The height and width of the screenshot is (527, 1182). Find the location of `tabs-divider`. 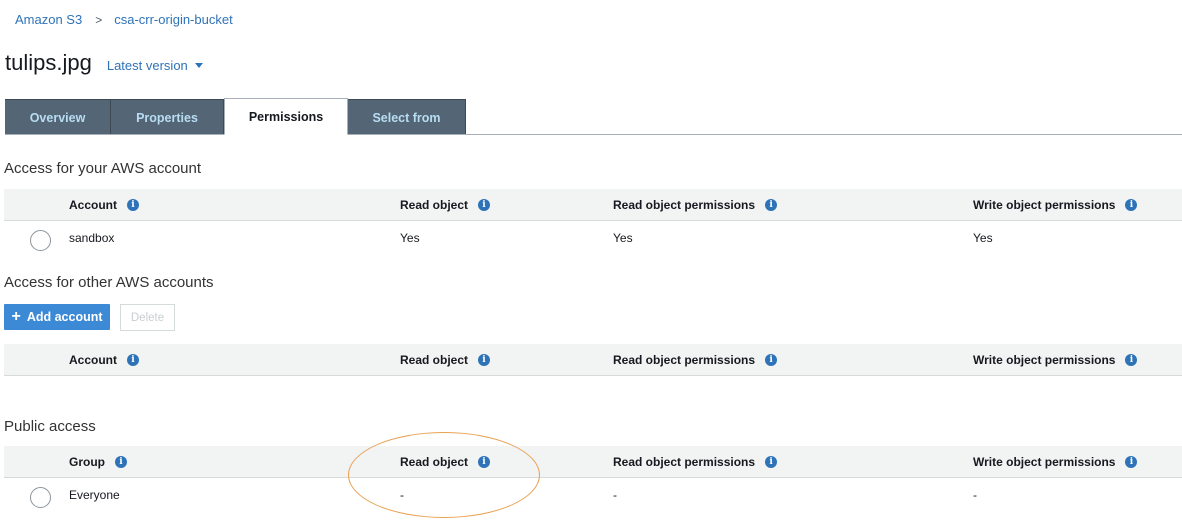

tabs-divider is located at coordinates (593, 134).